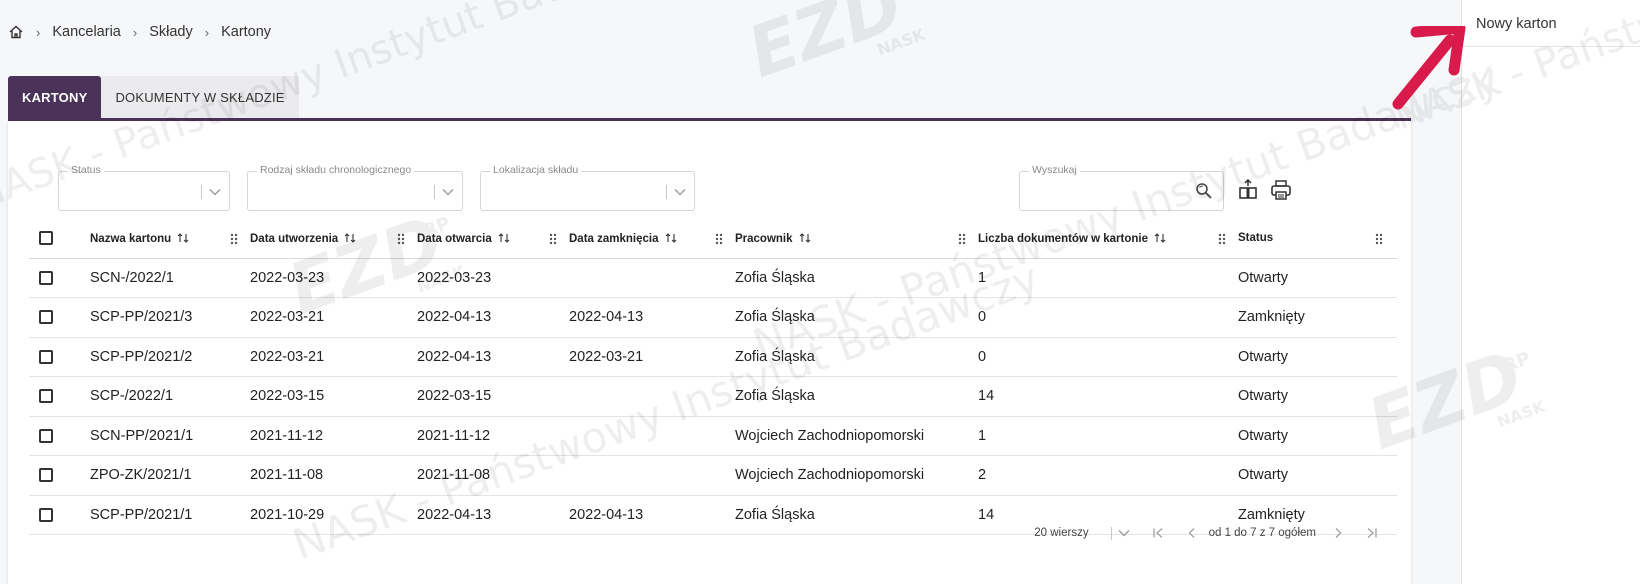 Image resolution: width=1640 pixels, height=584 pixels. What do you see at coordinates (144, 187) in the screenshot?
I see `status-select: Status` at bounding box center [144, 187].